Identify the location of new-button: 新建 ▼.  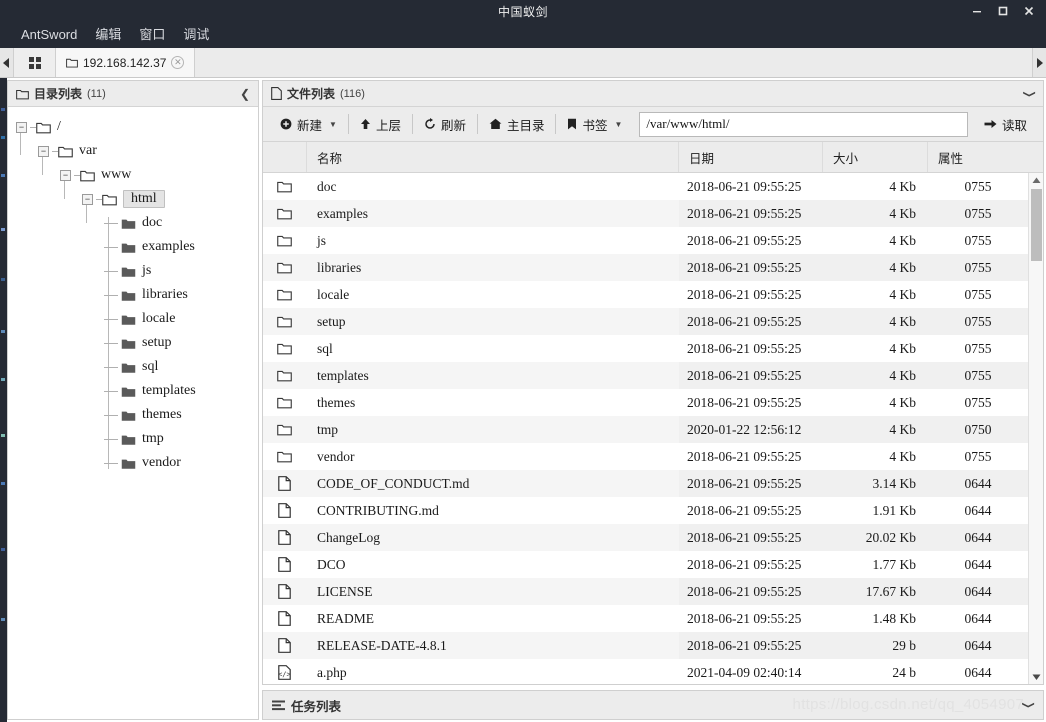
(308, 124).